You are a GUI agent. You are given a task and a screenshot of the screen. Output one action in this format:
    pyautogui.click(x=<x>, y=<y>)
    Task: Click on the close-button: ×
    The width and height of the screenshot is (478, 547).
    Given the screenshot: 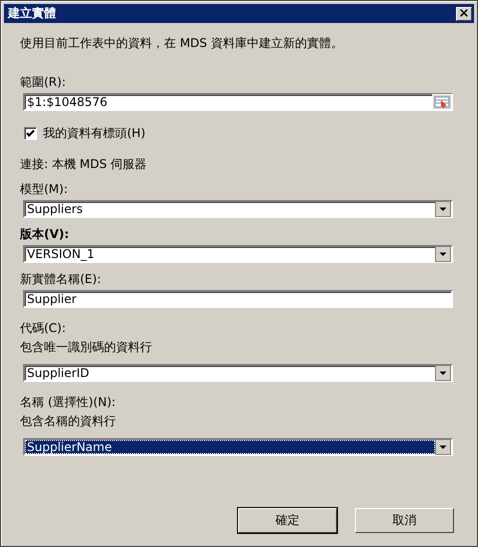 What is the action you would take?
    pyautogui.click(x=464, y=13)
    